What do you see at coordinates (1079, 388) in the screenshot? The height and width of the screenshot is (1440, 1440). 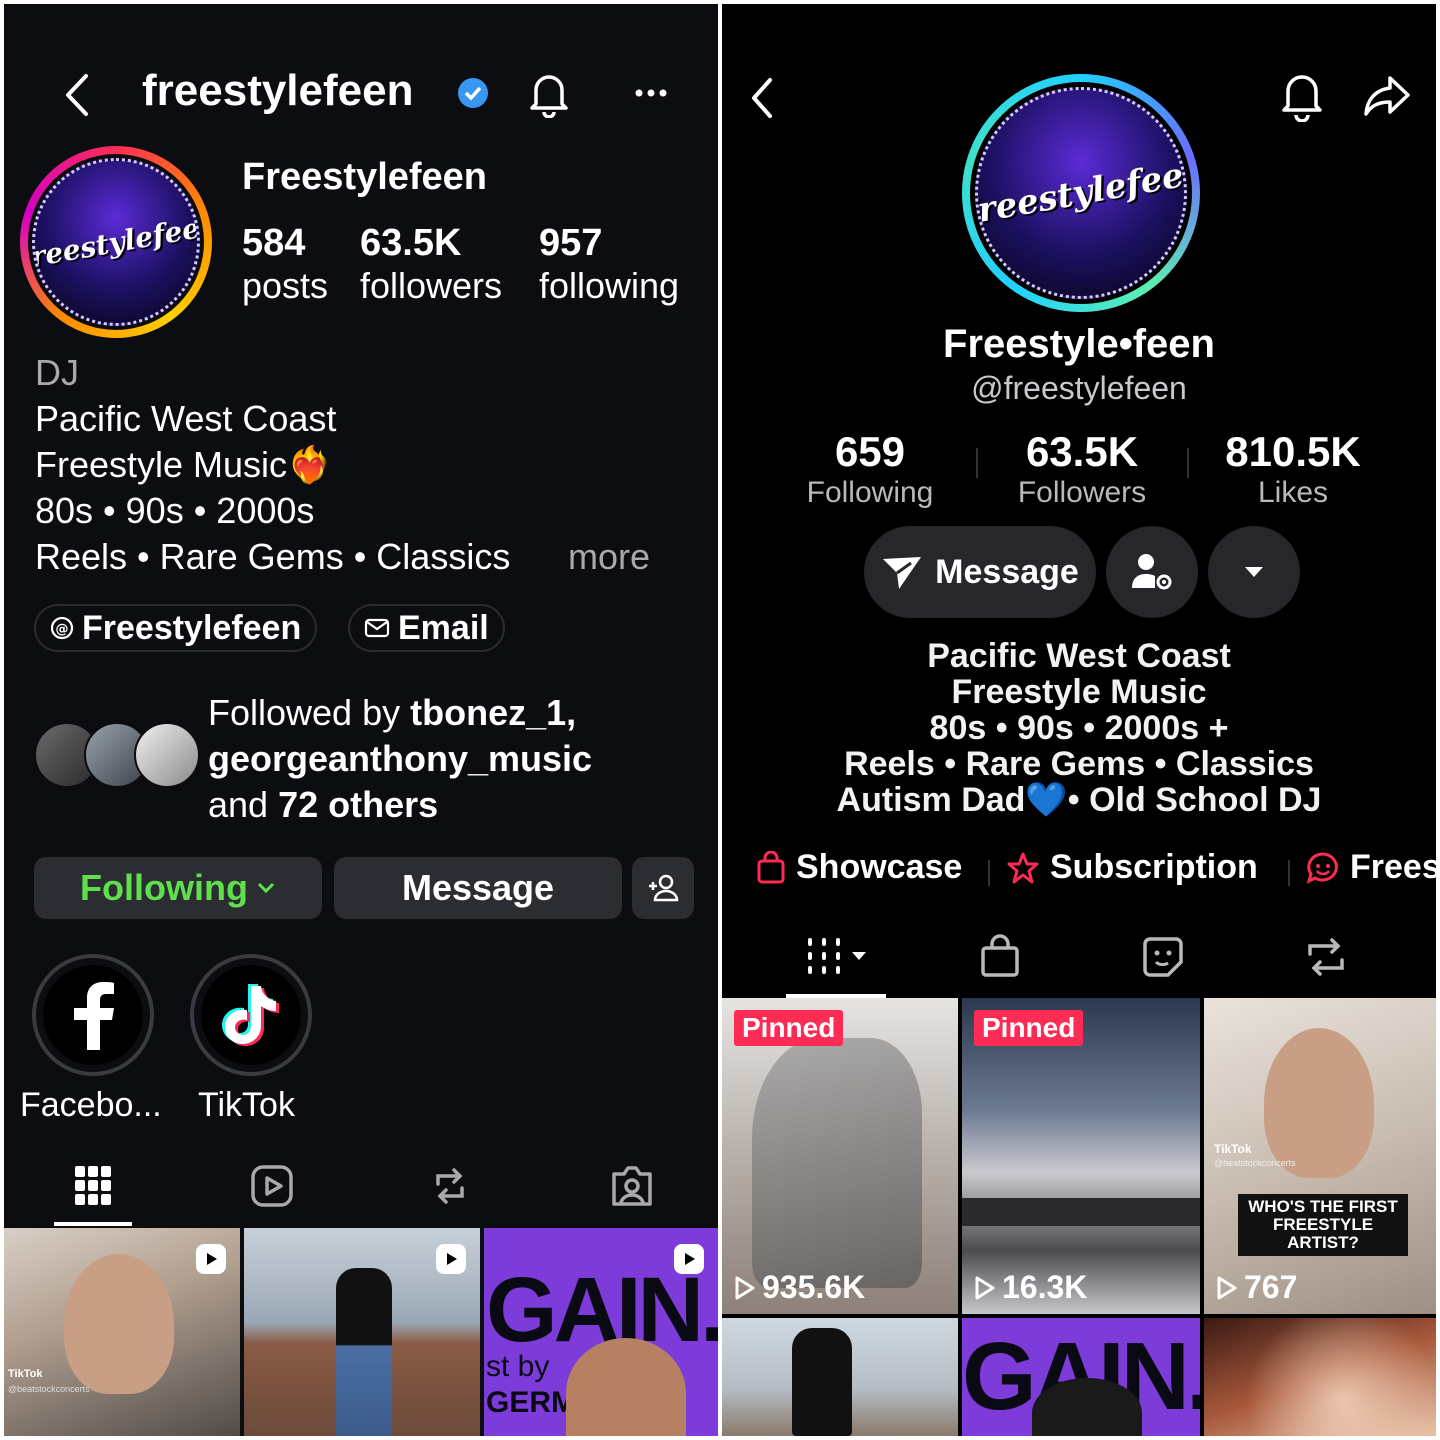 I see `profile-handle: @freestylefeen` at bounding box center [1079, 388].